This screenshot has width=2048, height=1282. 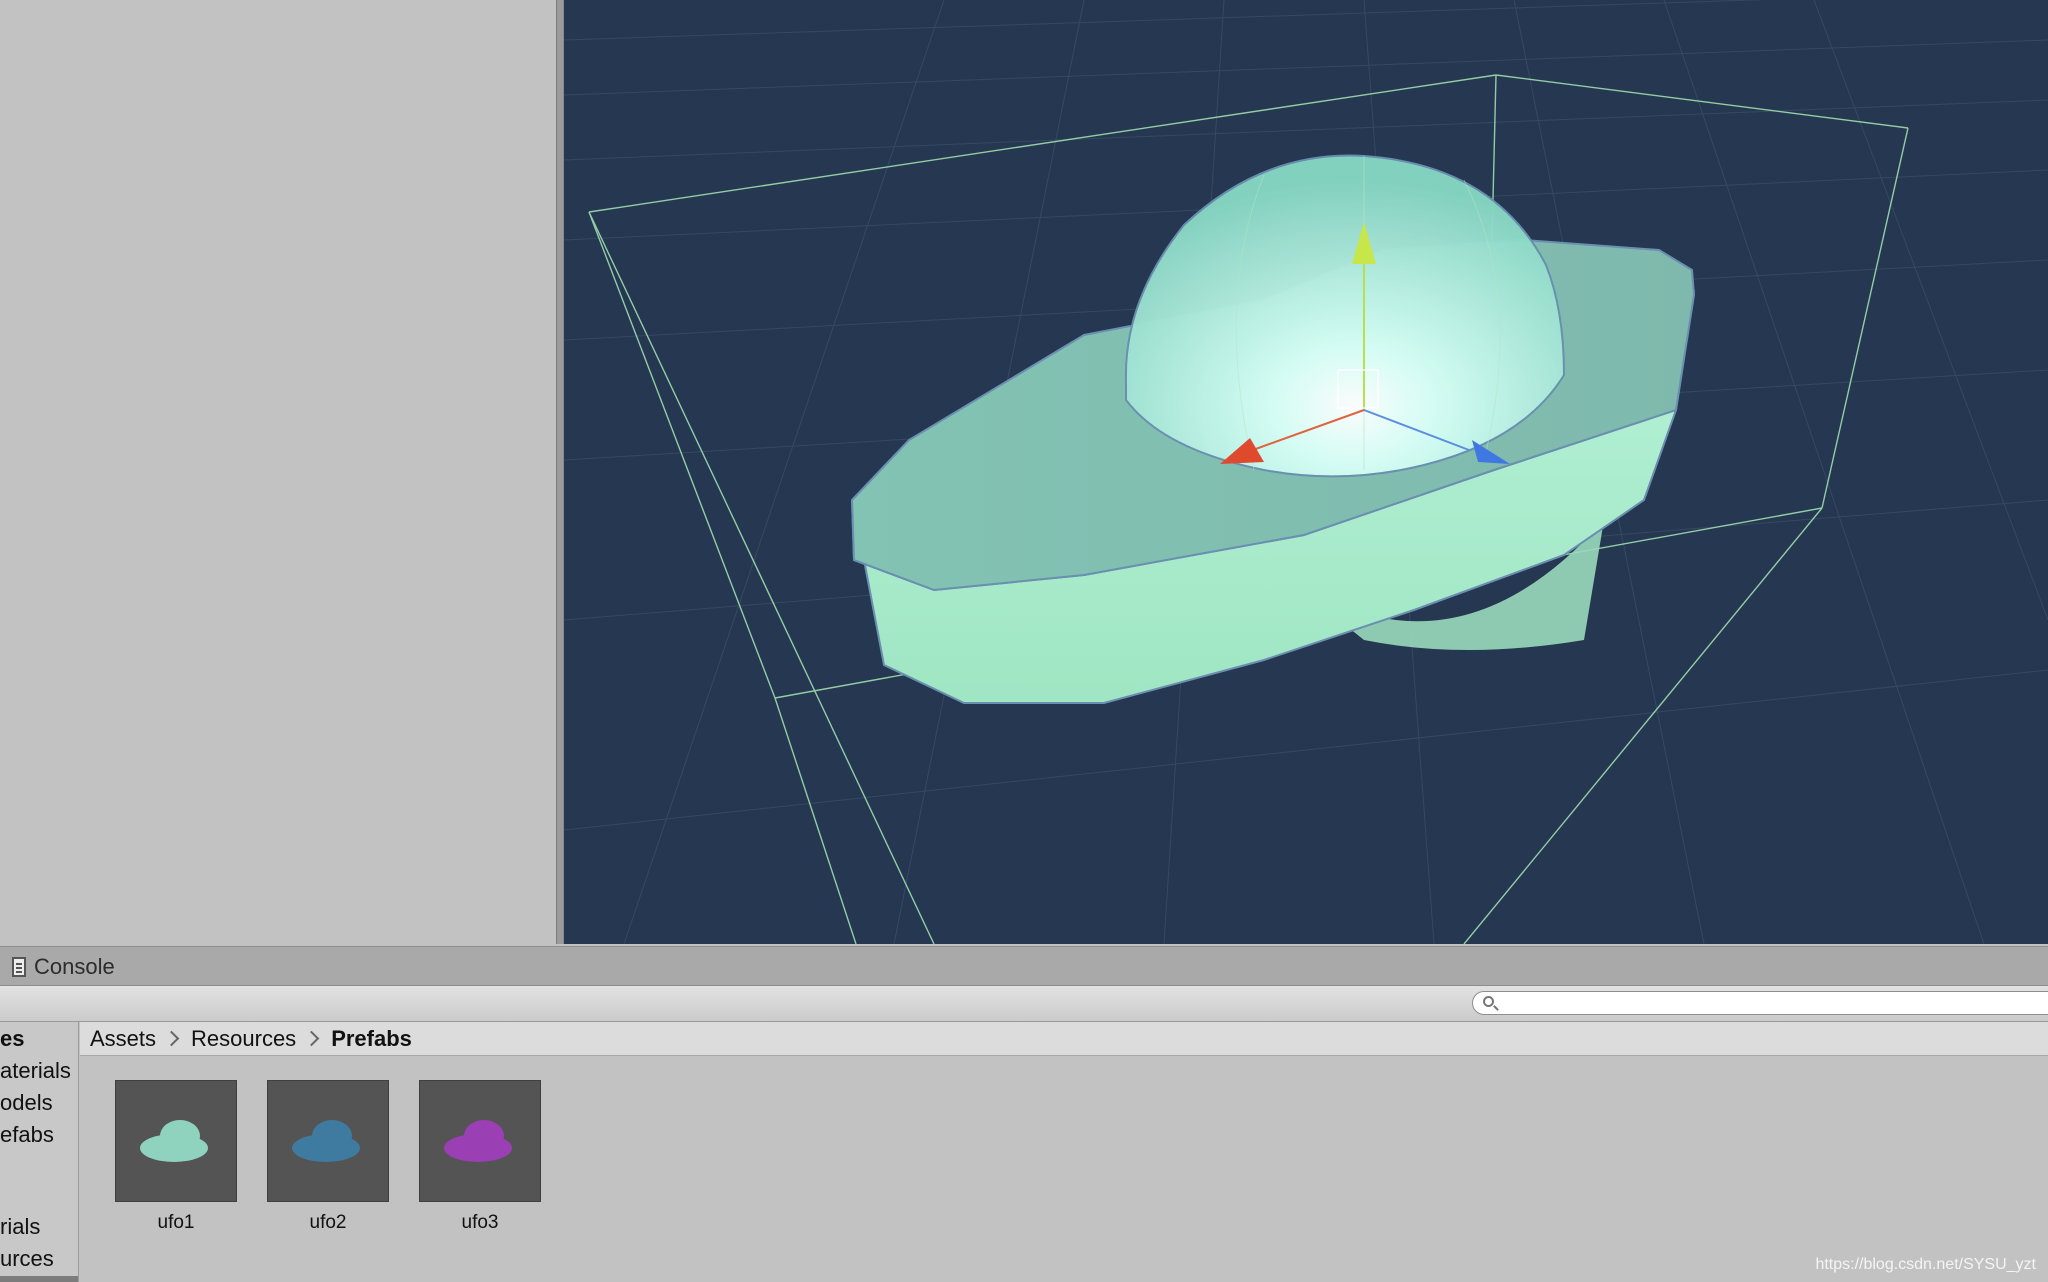 I want to click on console-tab: Console, so click(x=63, y=967).